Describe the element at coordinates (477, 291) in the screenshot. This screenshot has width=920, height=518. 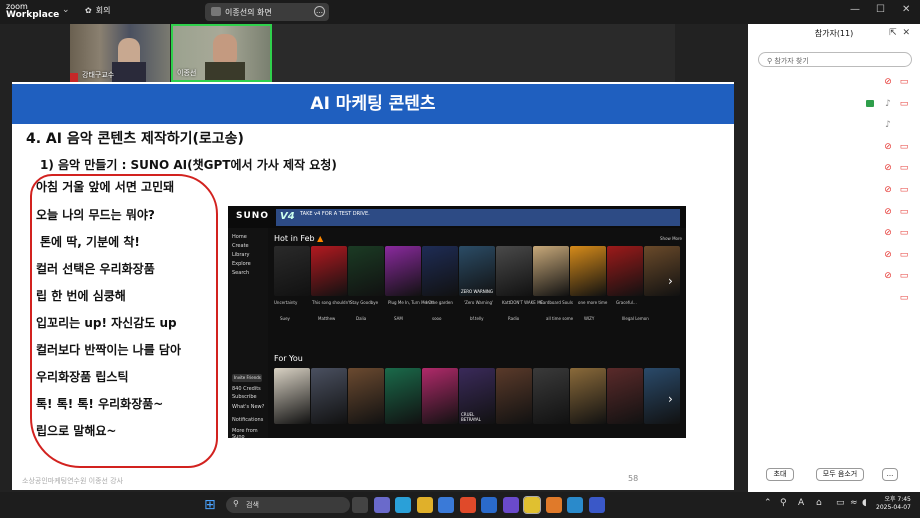
I see `card-label: ZERO WARNING` at that location.